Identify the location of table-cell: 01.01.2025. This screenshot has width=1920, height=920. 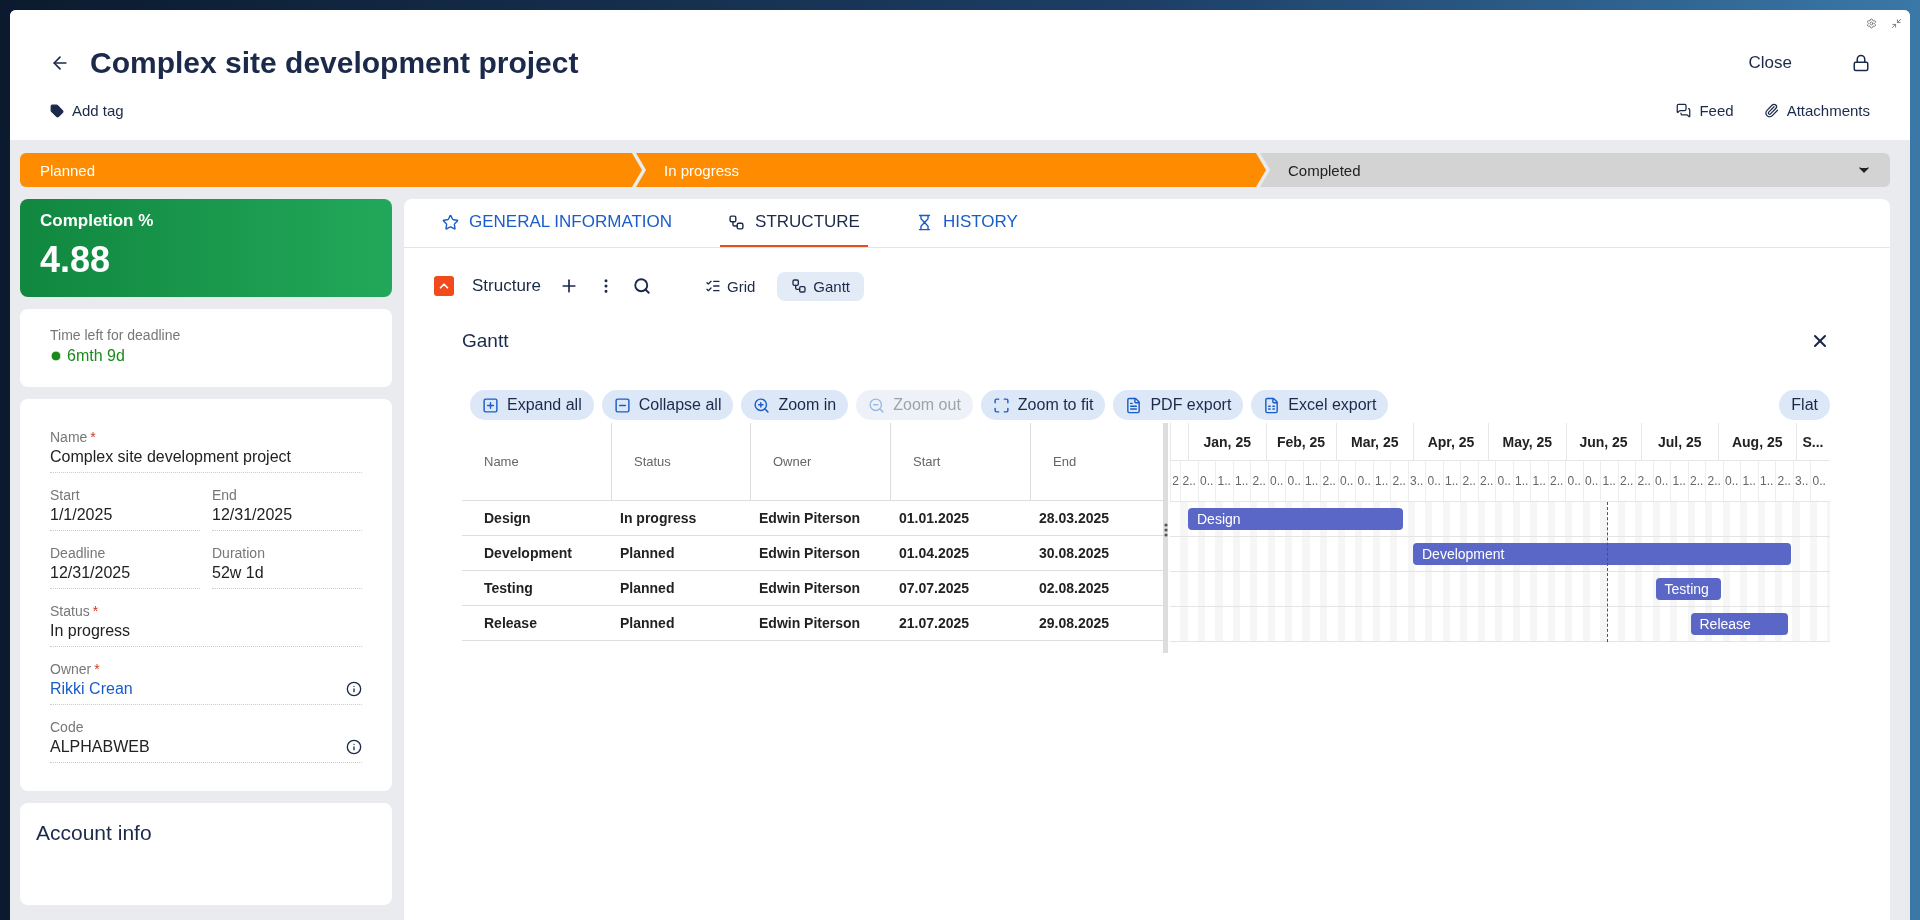
(934, 518).